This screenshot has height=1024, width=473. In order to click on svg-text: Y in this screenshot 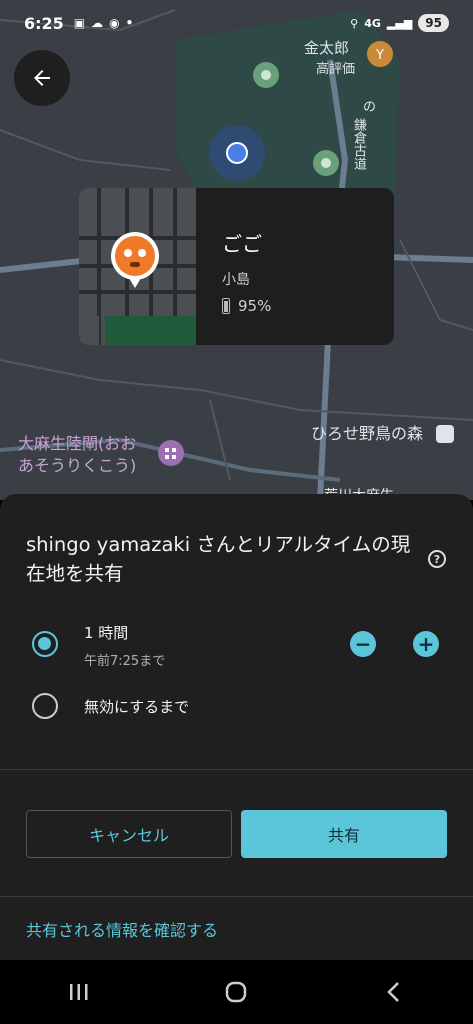, I will do `click(379, 55)`.